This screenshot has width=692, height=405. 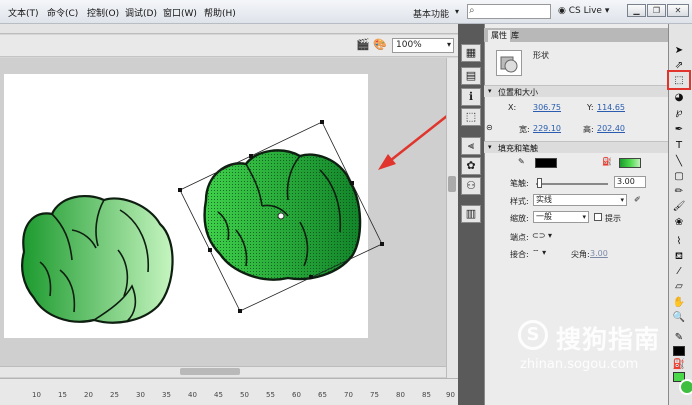 What do you see at coordinates (608, 339) in the screenshot?
I see `watermark-title: 搜狗指南` at bounding box center [608, 339].